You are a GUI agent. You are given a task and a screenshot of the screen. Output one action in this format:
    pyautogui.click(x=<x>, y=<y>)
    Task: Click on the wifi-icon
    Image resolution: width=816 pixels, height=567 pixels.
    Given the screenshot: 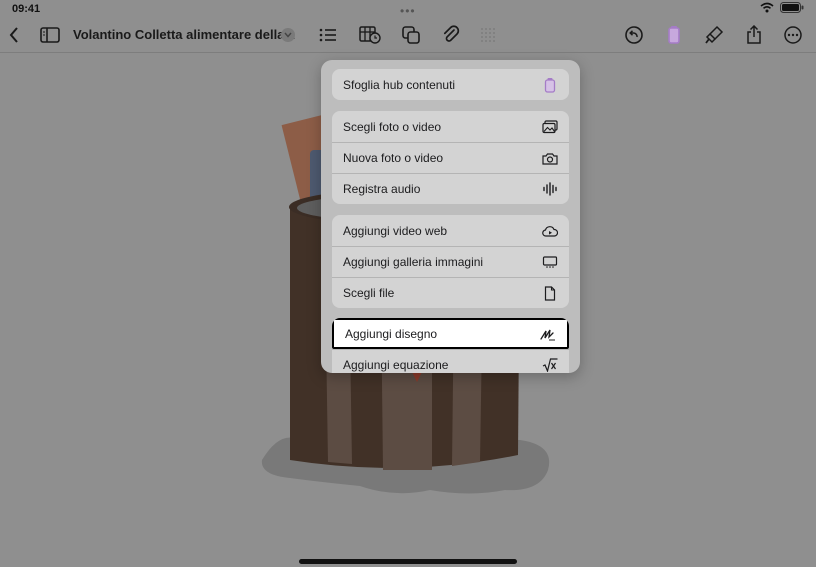 What is the action you would take?
    pyautogui.click(x=767, y=7)
    